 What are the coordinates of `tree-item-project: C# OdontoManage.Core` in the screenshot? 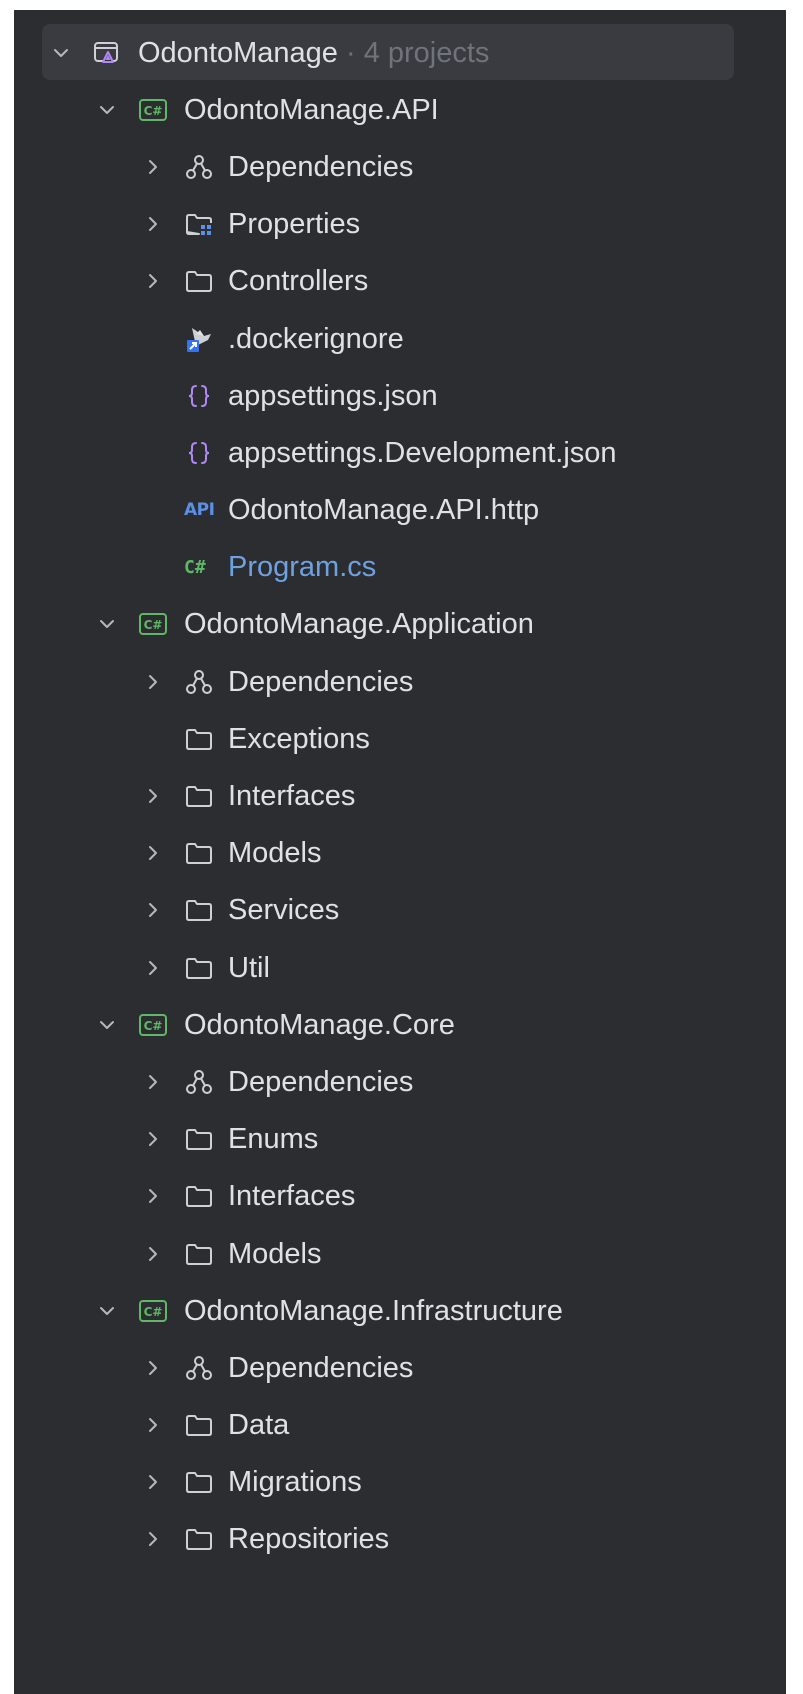 It's located at (400, 1024).